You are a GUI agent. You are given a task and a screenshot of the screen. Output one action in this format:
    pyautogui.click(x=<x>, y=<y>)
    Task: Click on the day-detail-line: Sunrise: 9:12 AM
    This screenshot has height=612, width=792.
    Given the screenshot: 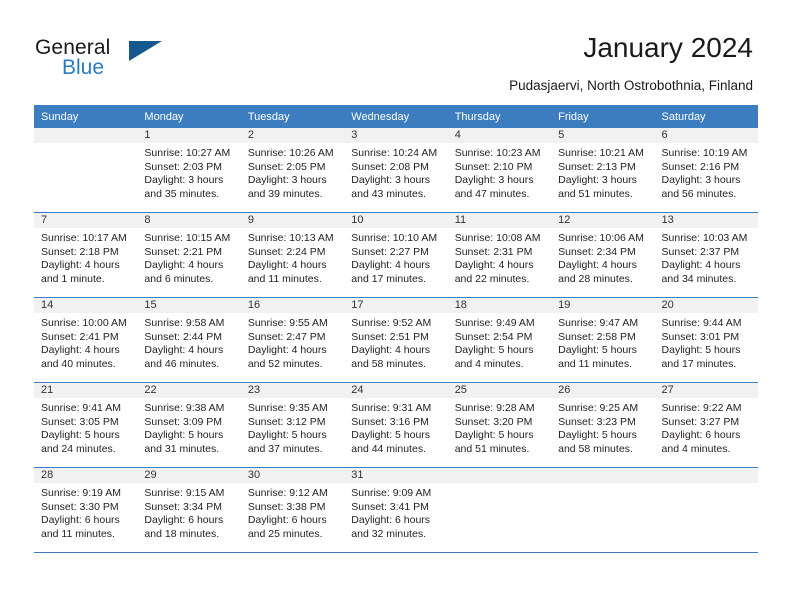 What is the action you would take?
    pyautogui.click(x=287, y=493)
    